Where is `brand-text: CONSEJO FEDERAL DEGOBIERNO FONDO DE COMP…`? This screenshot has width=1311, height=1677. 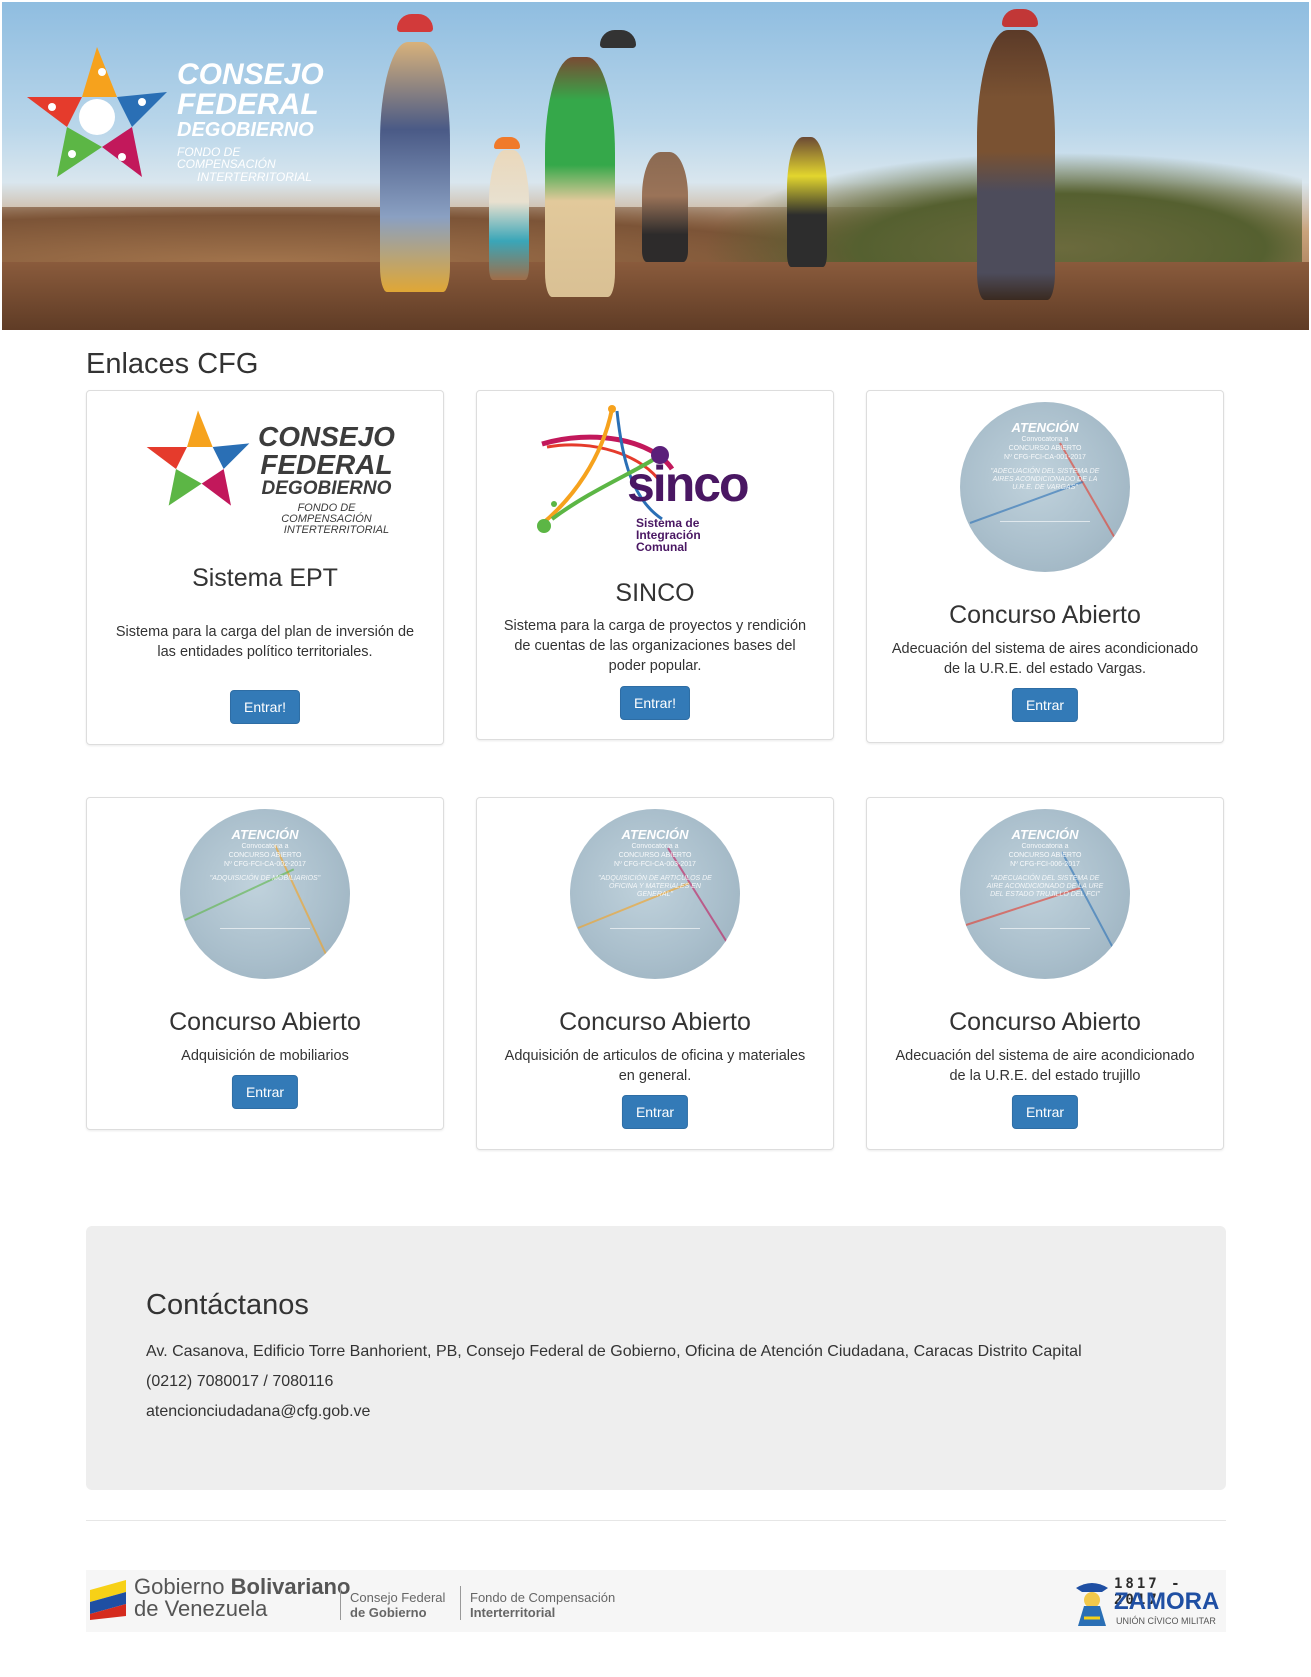 brand-text: CONSEJO FEDERAL DEGOBIERNO FONDO DE COMP… is located at coordinates (259, 121).